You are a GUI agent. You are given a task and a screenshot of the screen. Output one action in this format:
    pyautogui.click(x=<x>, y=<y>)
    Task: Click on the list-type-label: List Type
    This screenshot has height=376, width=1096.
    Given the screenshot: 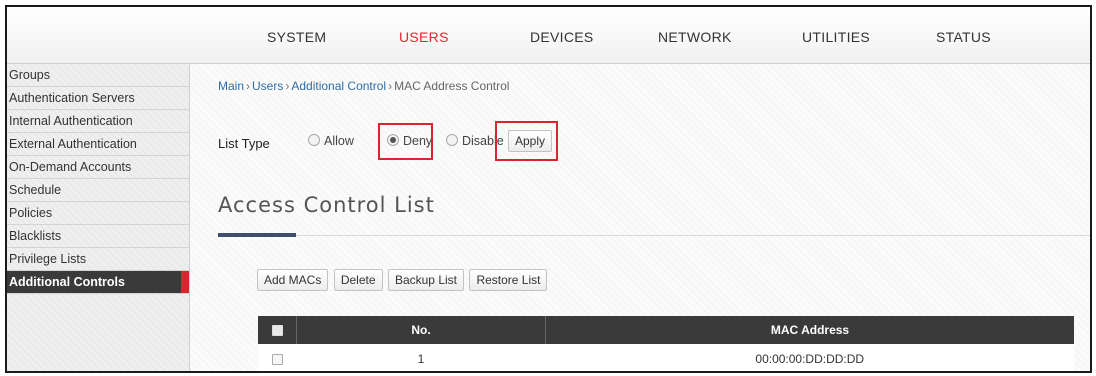 What is the action you would take?
    pyautogui.click(x=244, y=143)
    